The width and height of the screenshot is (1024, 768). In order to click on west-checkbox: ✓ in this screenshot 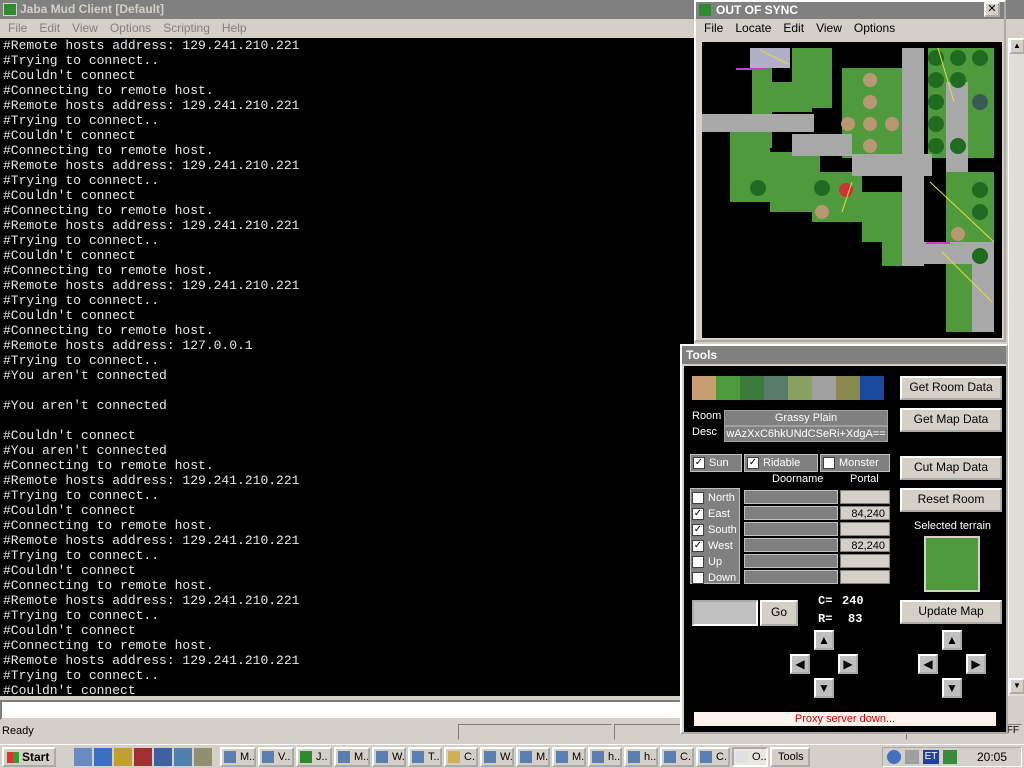, I will do `click(698, 546)`.